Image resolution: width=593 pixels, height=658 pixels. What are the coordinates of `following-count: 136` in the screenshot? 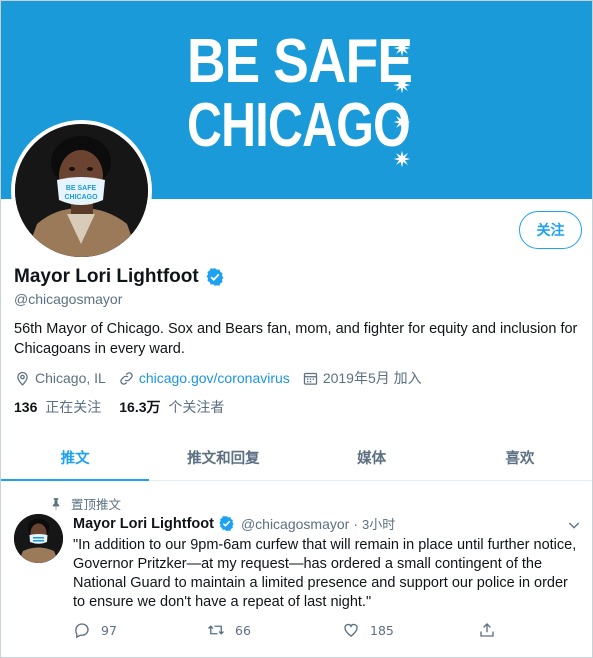 It's located at (26, 407).